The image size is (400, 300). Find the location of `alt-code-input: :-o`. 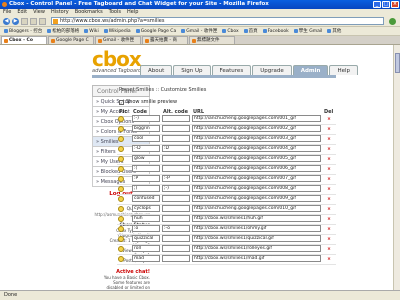

alt-code-input: :-o is located at coordinates (176, 229).